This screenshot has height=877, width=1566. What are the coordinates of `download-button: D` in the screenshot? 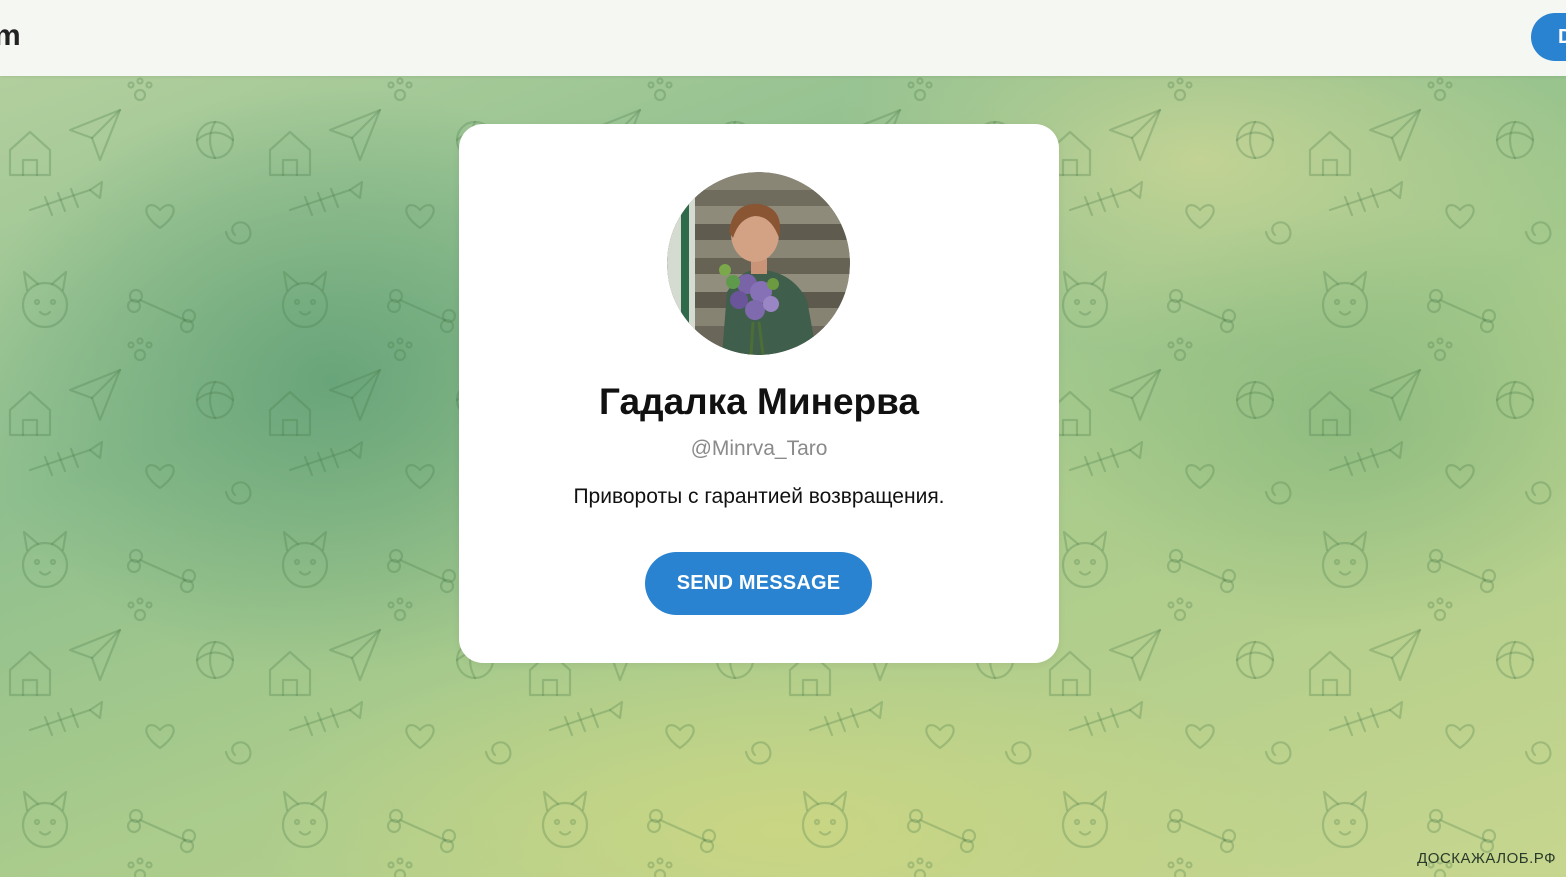 It's located at (1548, 37).